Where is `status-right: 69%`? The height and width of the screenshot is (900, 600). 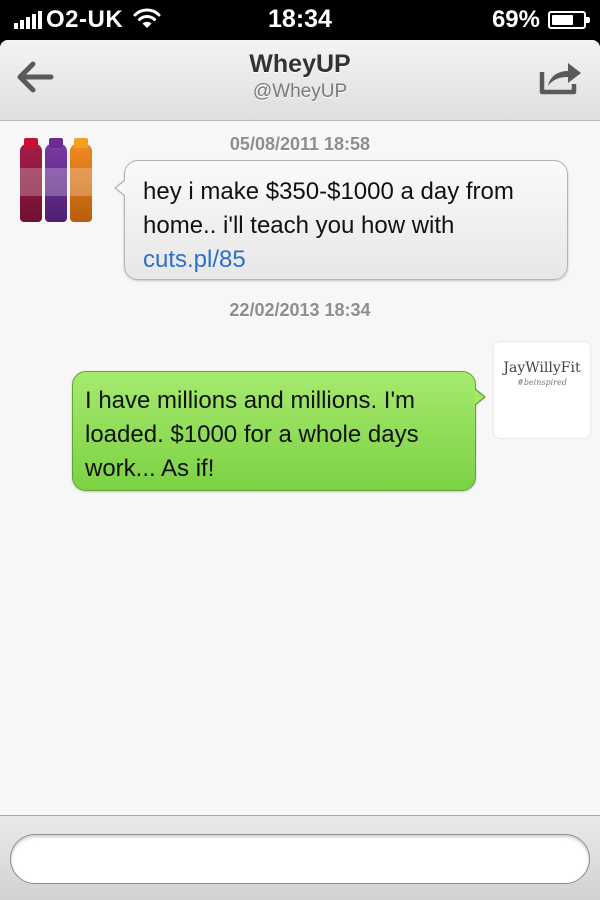
status-right: 69% is located at coordinates (540, 19).